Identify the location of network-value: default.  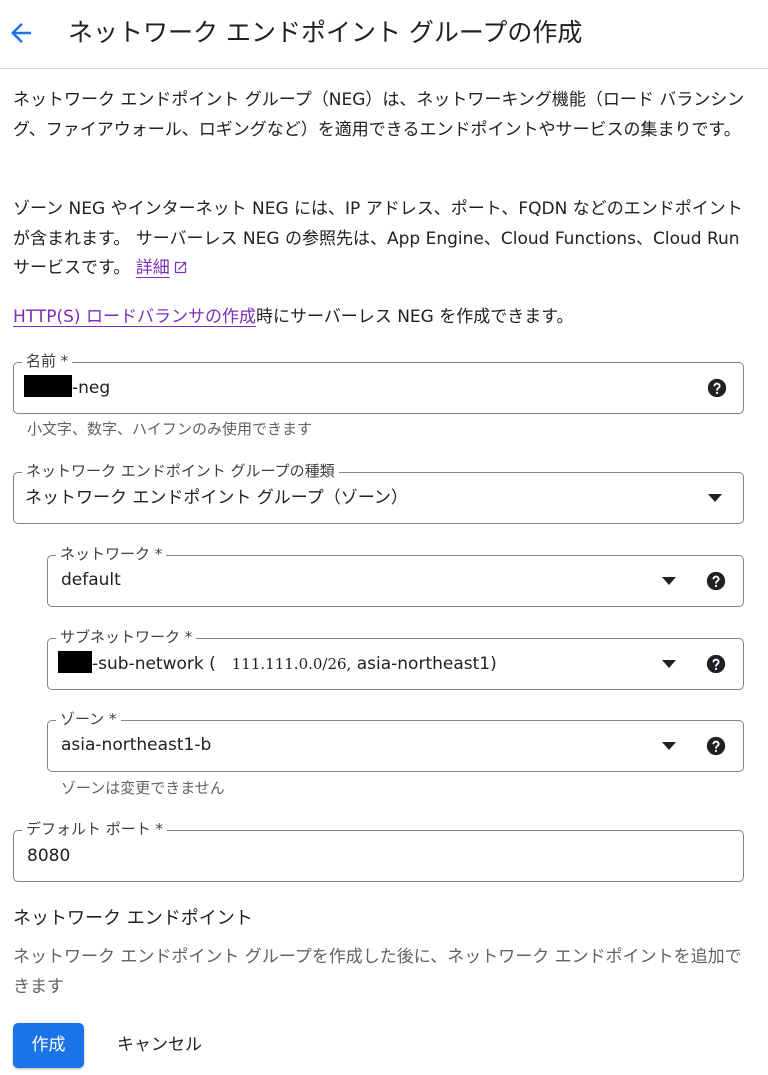
(91, 580).